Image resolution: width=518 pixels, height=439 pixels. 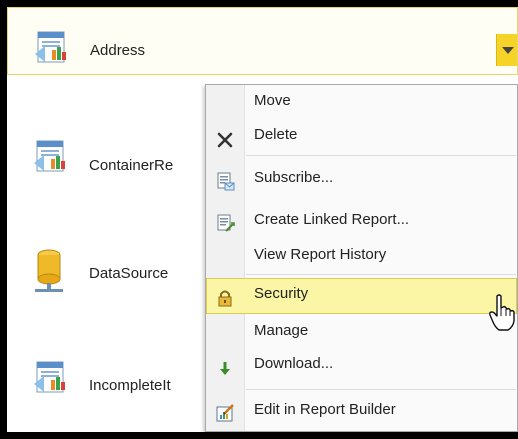 What do you see at coordinates (131, 165) in the screenshot?
I see `report-item-label: ContainerRe` at bounding box center [131, 165].